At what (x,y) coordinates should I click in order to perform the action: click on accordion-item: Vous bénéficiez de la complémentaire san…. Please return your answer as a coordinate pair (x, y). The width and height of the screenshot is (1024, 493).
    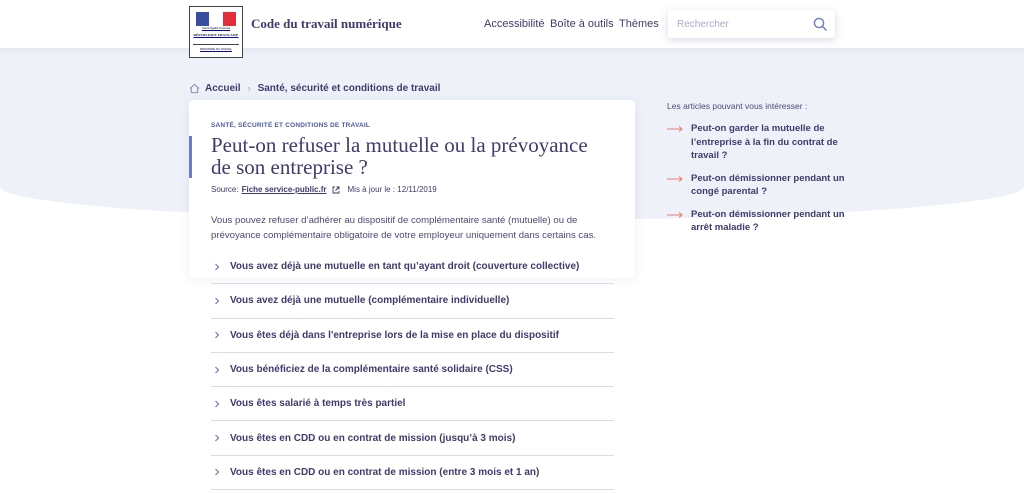
    Looking at the image, I should click on (412, 370).